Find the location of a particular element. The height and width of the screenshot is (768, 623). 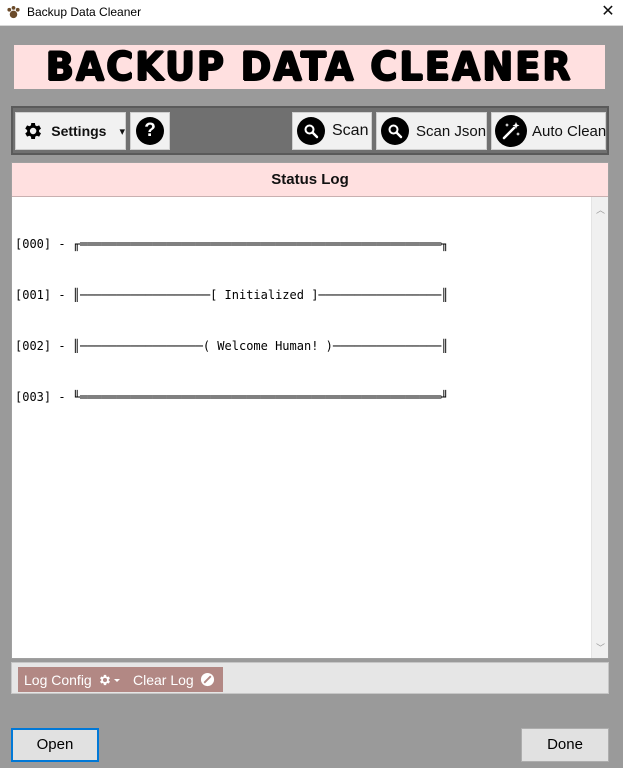

log-actions-bar: Log Config Clear Log is located at coordinates (310, 678).